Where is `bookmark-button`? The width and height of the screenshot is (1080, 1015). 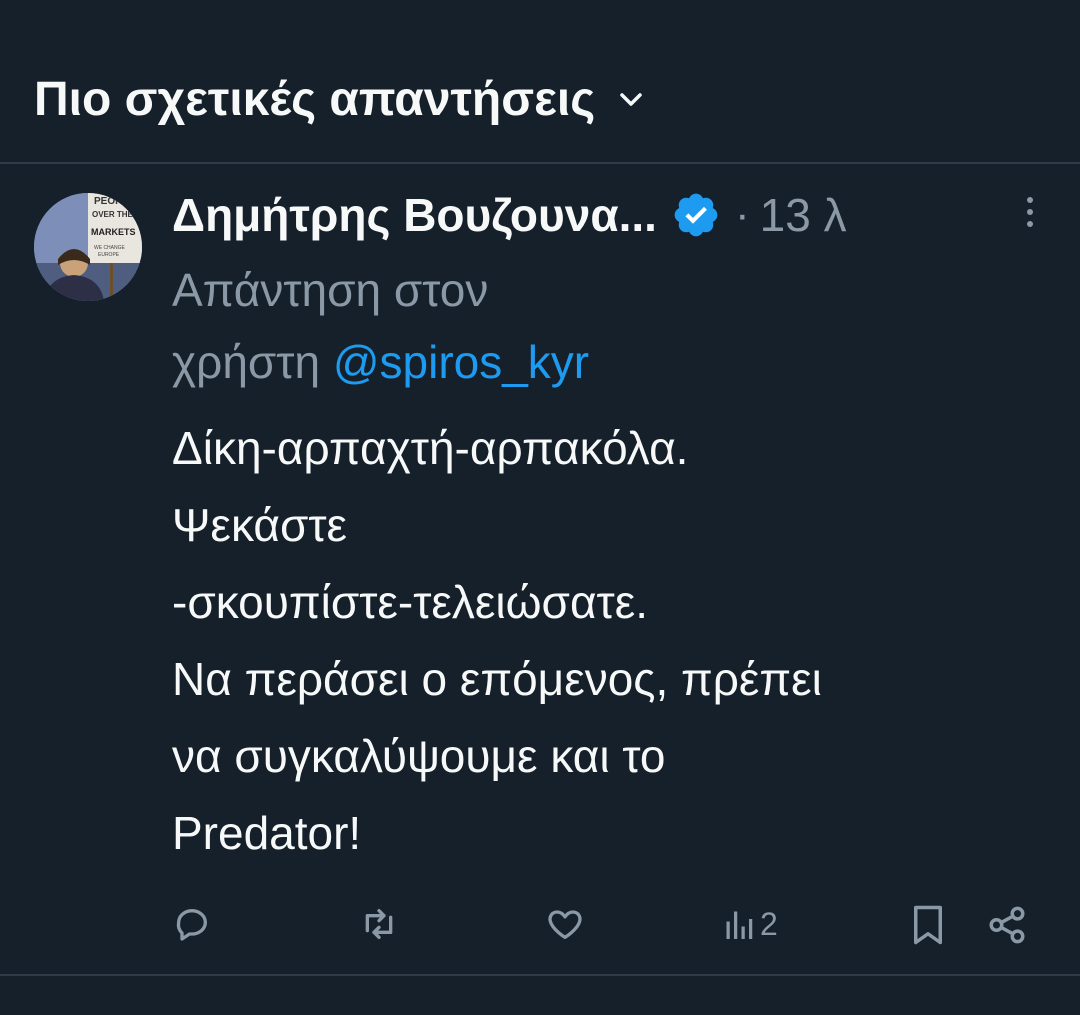 bookmark-button is located at coordinates (928, 925).